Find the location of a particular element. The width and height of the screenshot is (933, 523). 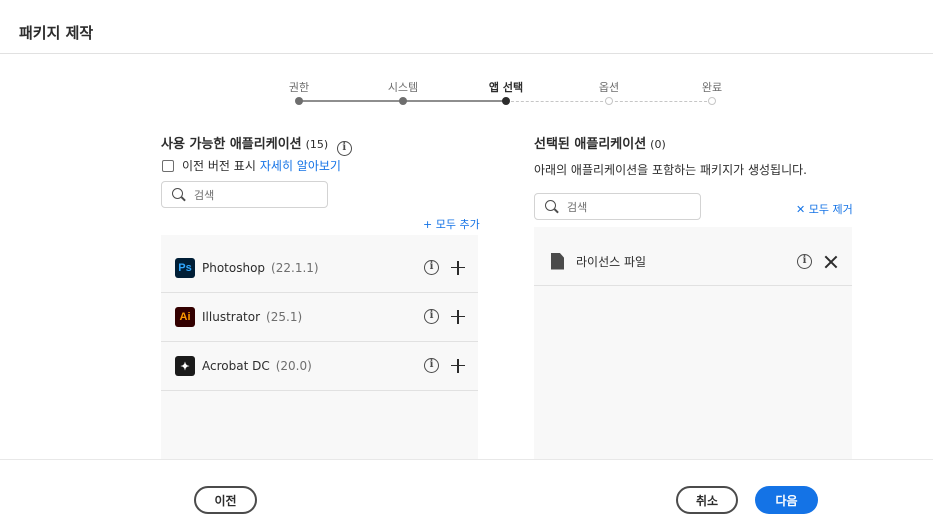

available-apps-heading: 사용 가능한 애플리케이션 (15) i is located at coordinates (256, 144).